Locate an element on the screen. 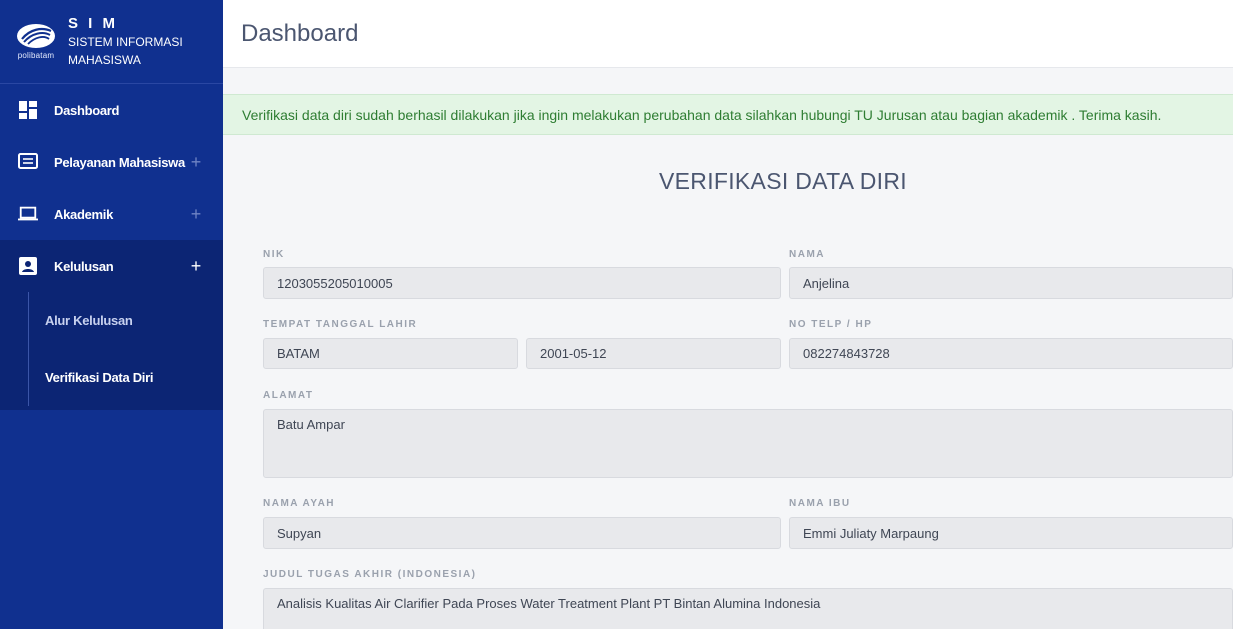 Image resolution: width=1233 pixels, height=629 pixels. sidebar-item-label: Pelayanan Mahasiswa is located at coordinates (119, 162).